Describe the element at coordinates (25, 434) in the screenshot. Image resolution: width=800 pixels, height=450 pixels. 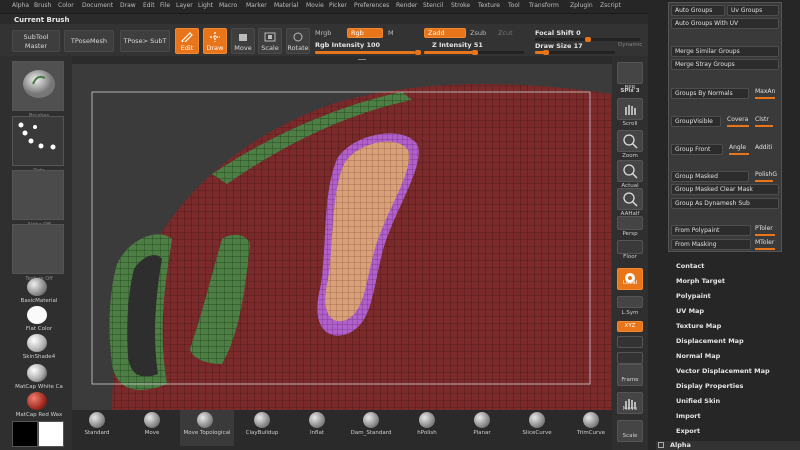
I see `secondary-color-swatch` at that location.